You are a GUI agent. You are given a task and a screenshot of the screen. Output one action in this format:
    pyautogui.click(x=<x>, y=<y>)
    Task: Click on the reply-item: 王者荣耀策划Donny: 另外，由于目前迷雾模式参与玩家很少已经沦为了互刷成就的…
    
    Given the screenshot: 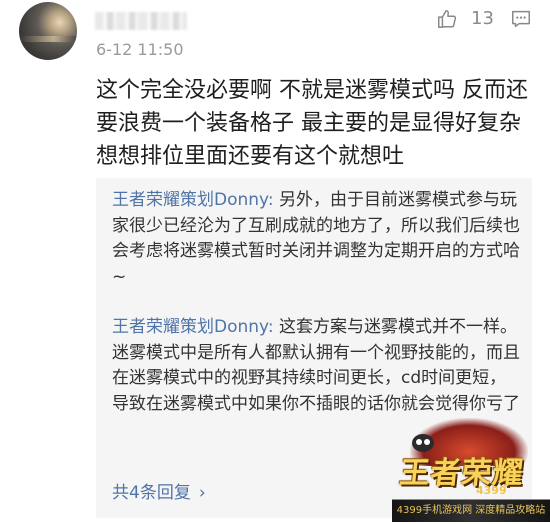 What is the action you would take?
    pyautogui.click(x=316, y=239)
    